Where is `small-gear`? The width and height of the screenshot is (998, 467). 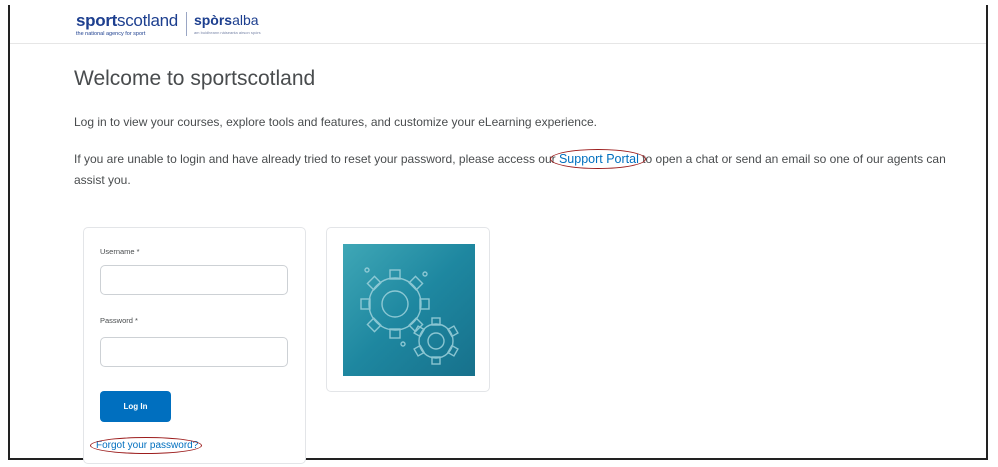 small-gear is located at coordinates (436, 341).